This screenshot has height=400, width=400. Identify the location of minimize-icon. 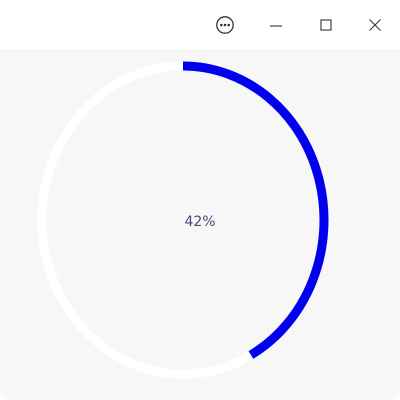
(276, 26).